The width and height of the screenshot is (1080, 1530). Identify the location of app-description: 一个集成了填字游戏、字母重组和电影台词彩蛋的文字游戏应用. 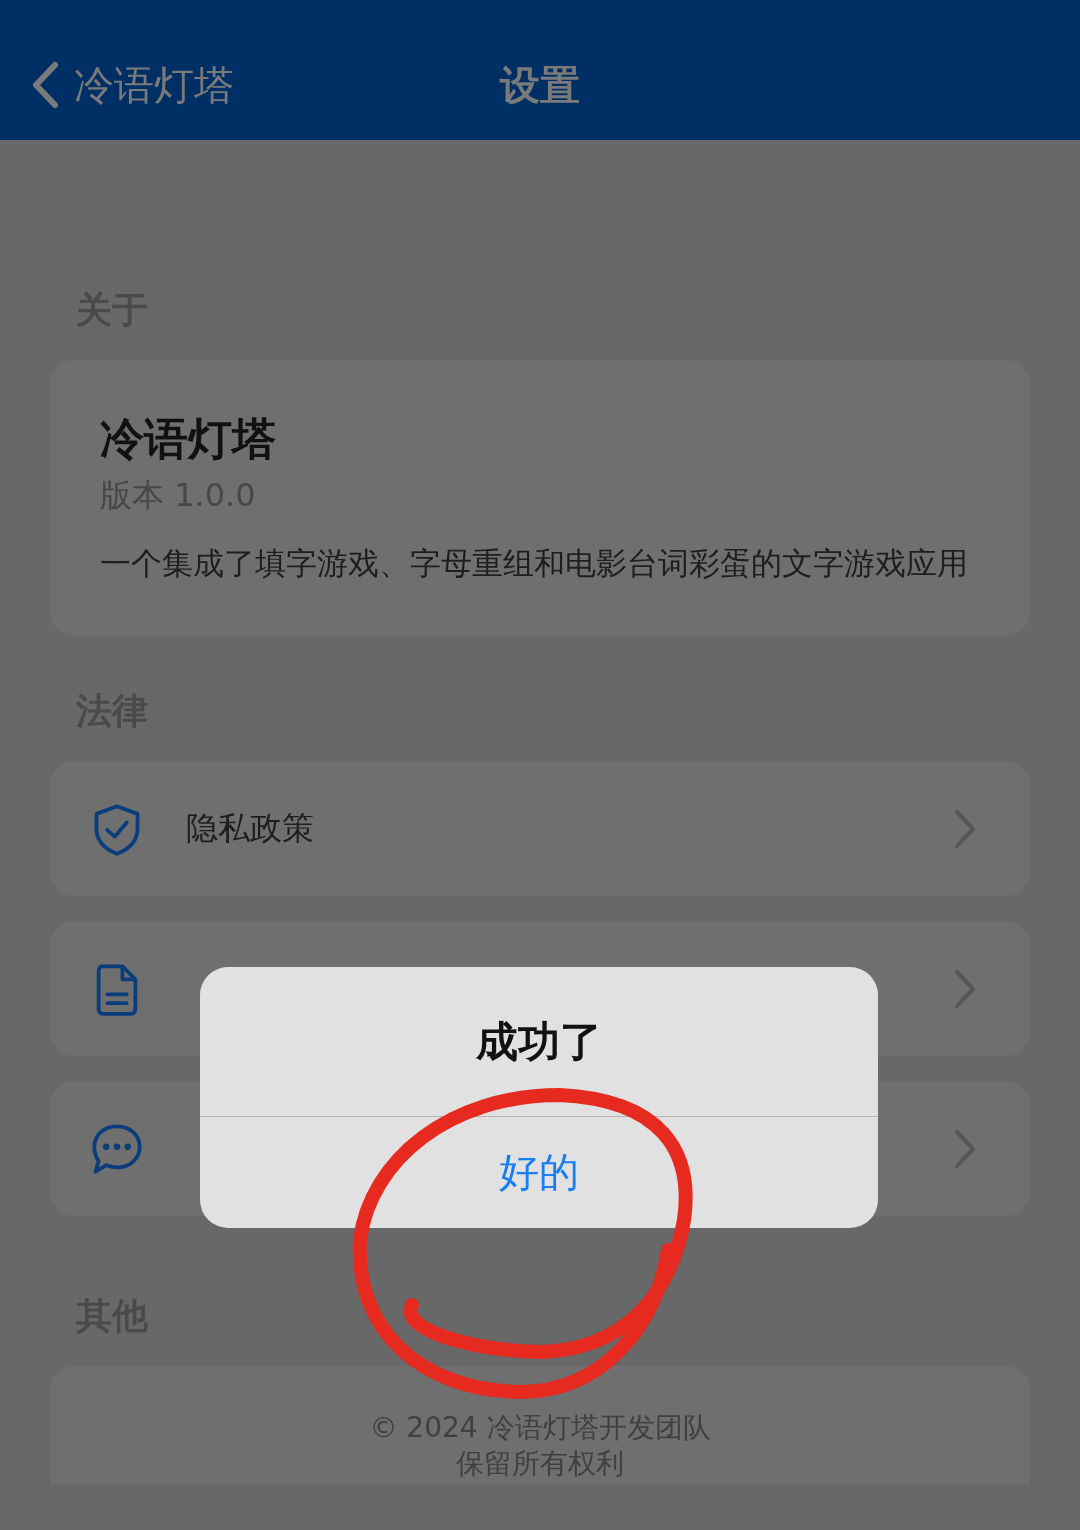
(534, 563).